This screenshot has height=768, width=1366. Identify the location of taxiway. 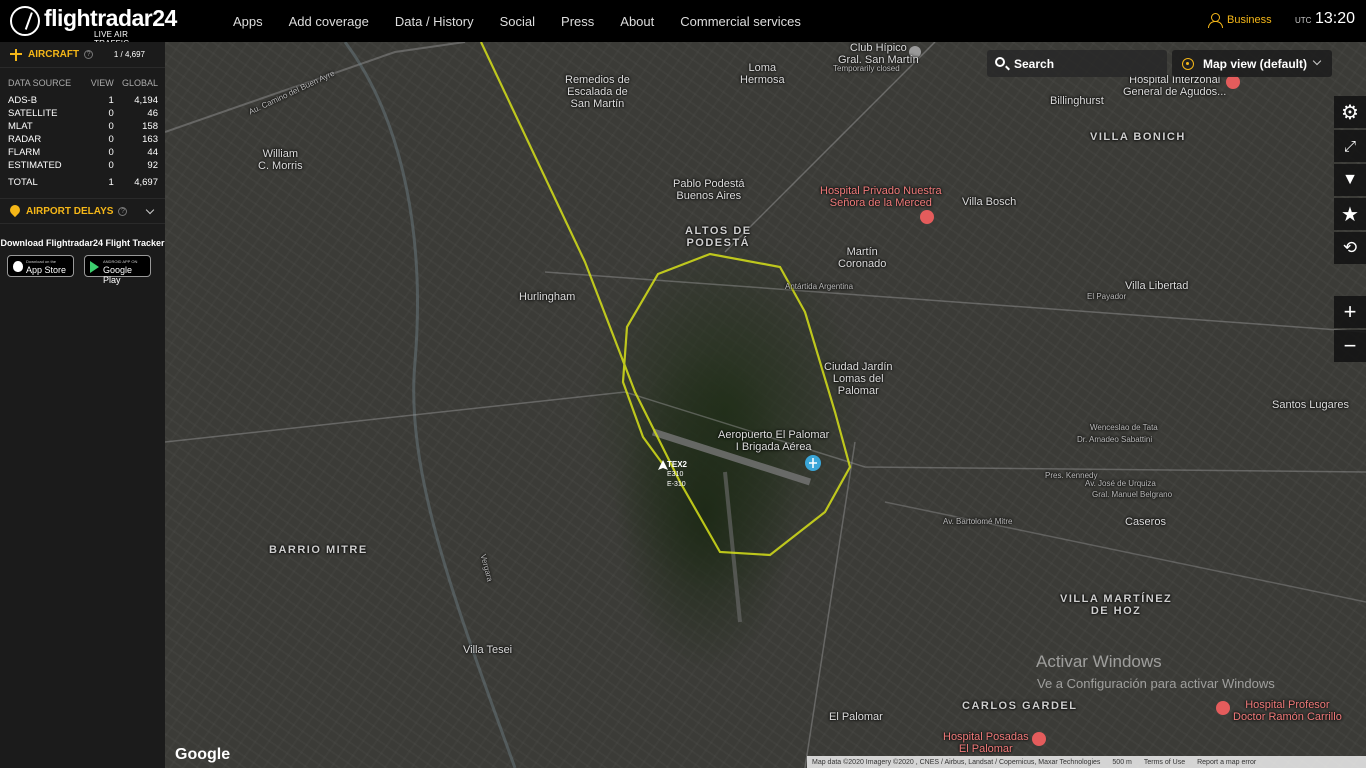
(732, 547).